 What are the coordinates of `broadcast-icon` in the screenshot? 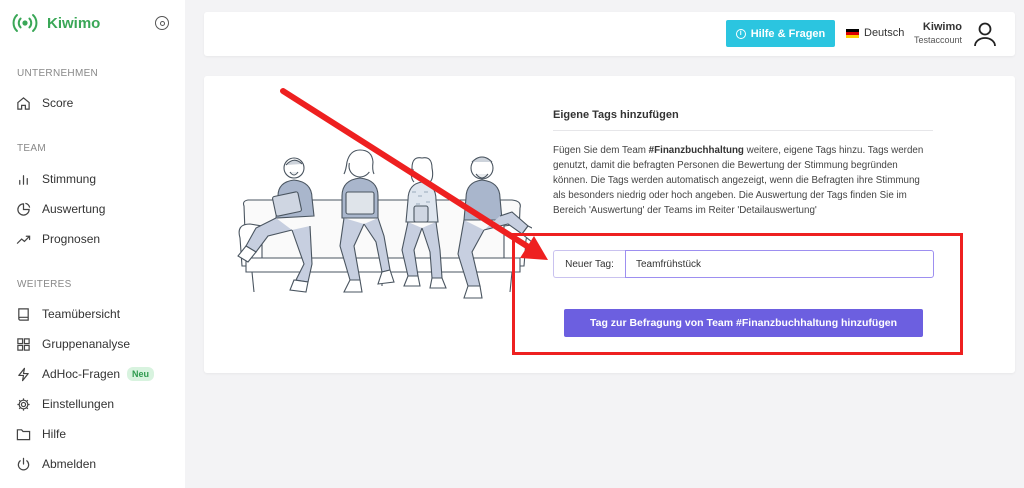 It's located at (25, 23).